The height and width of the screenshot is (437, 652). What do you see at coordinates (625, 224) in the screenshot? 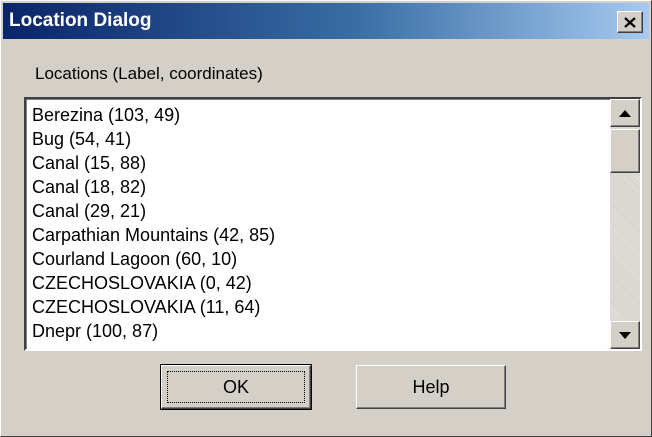
I see `vertical-scrollbar` at bounding box center [625, 224].